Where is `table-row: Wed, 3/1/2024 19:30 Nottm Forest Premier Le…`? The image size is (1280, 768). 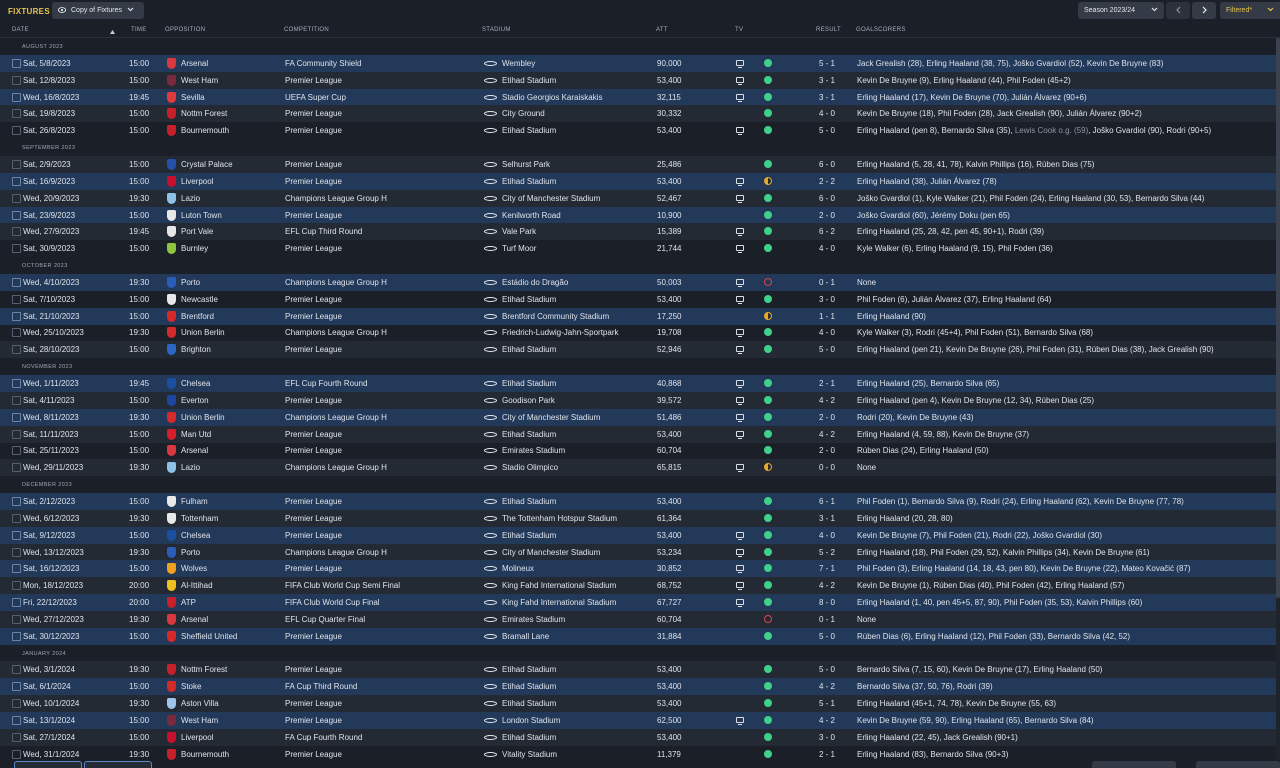 table-row: Wed, 3/1/2024 19:30 Nottm Forest Premier Le… is located at coordinates (638, 670).